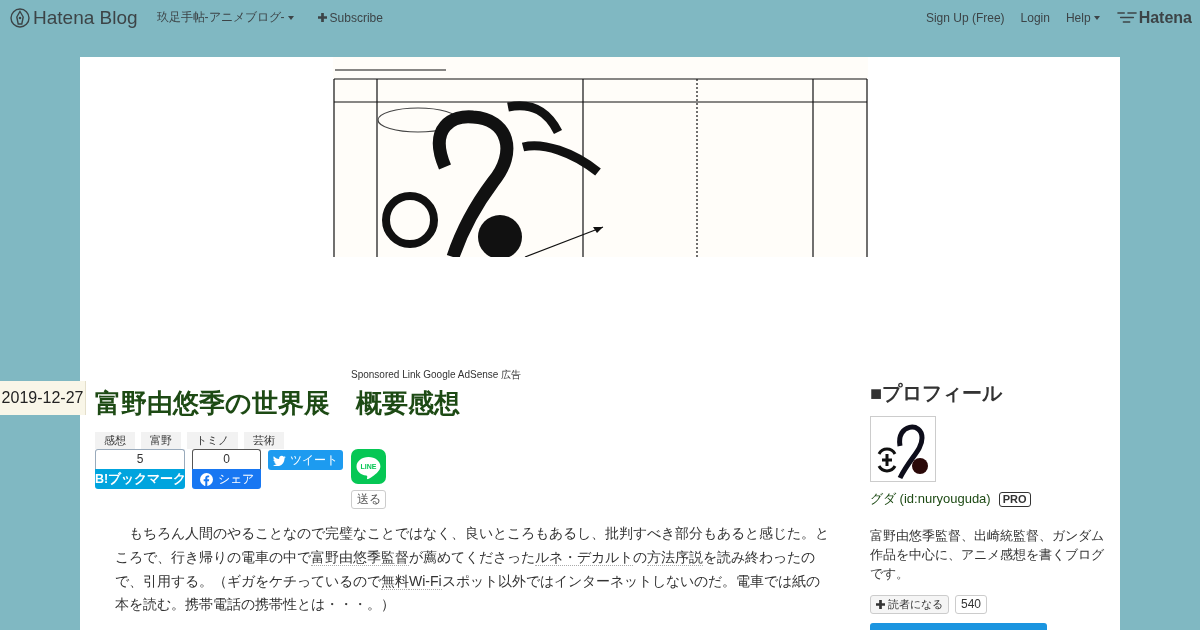  Describe the element at coordinates (987, 555) in the screenshot. I see `profile-description: 富野由悠季監督、出崎統監督、ガンダム作品を中心に、アニメ感想を書くブログです。` at that location.